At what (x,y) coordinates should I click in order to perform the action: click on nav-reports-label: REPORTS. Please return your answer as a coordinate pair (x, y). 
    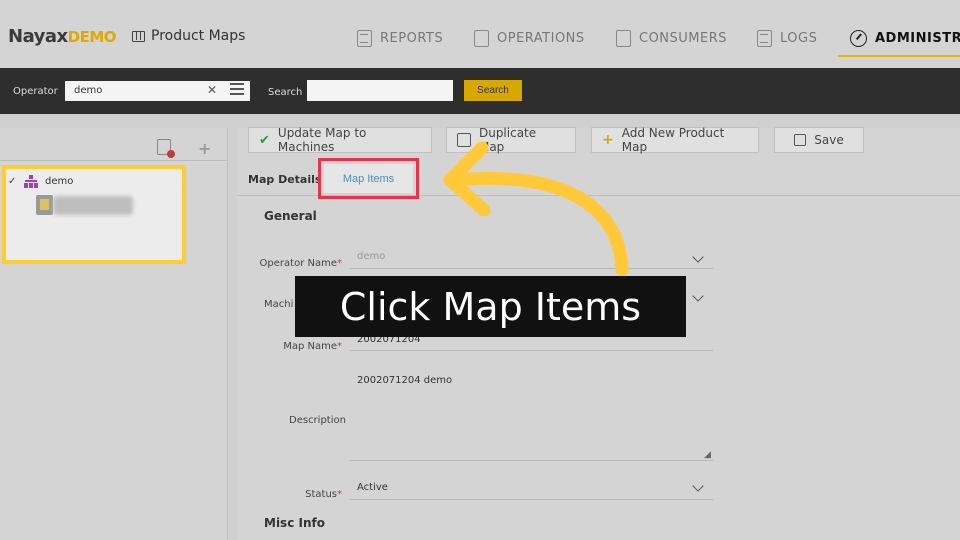
    Looking at the image, I should click on (412, 38).